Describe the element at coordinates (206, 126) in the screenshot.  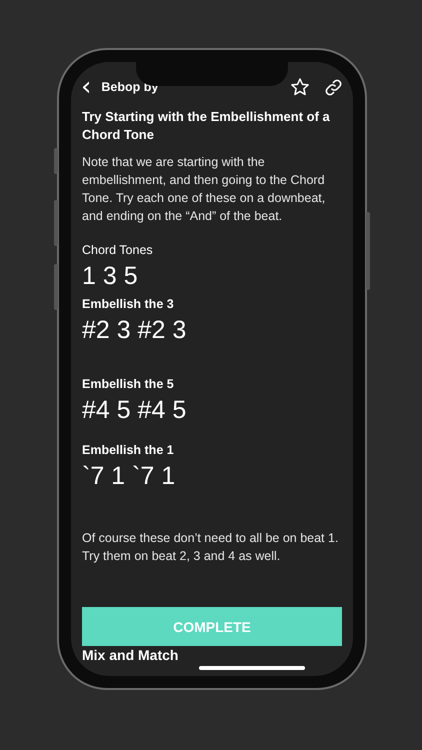
I see `lesson-heading: Try Starting with the Embellishment of a Chord Tone` at that location.